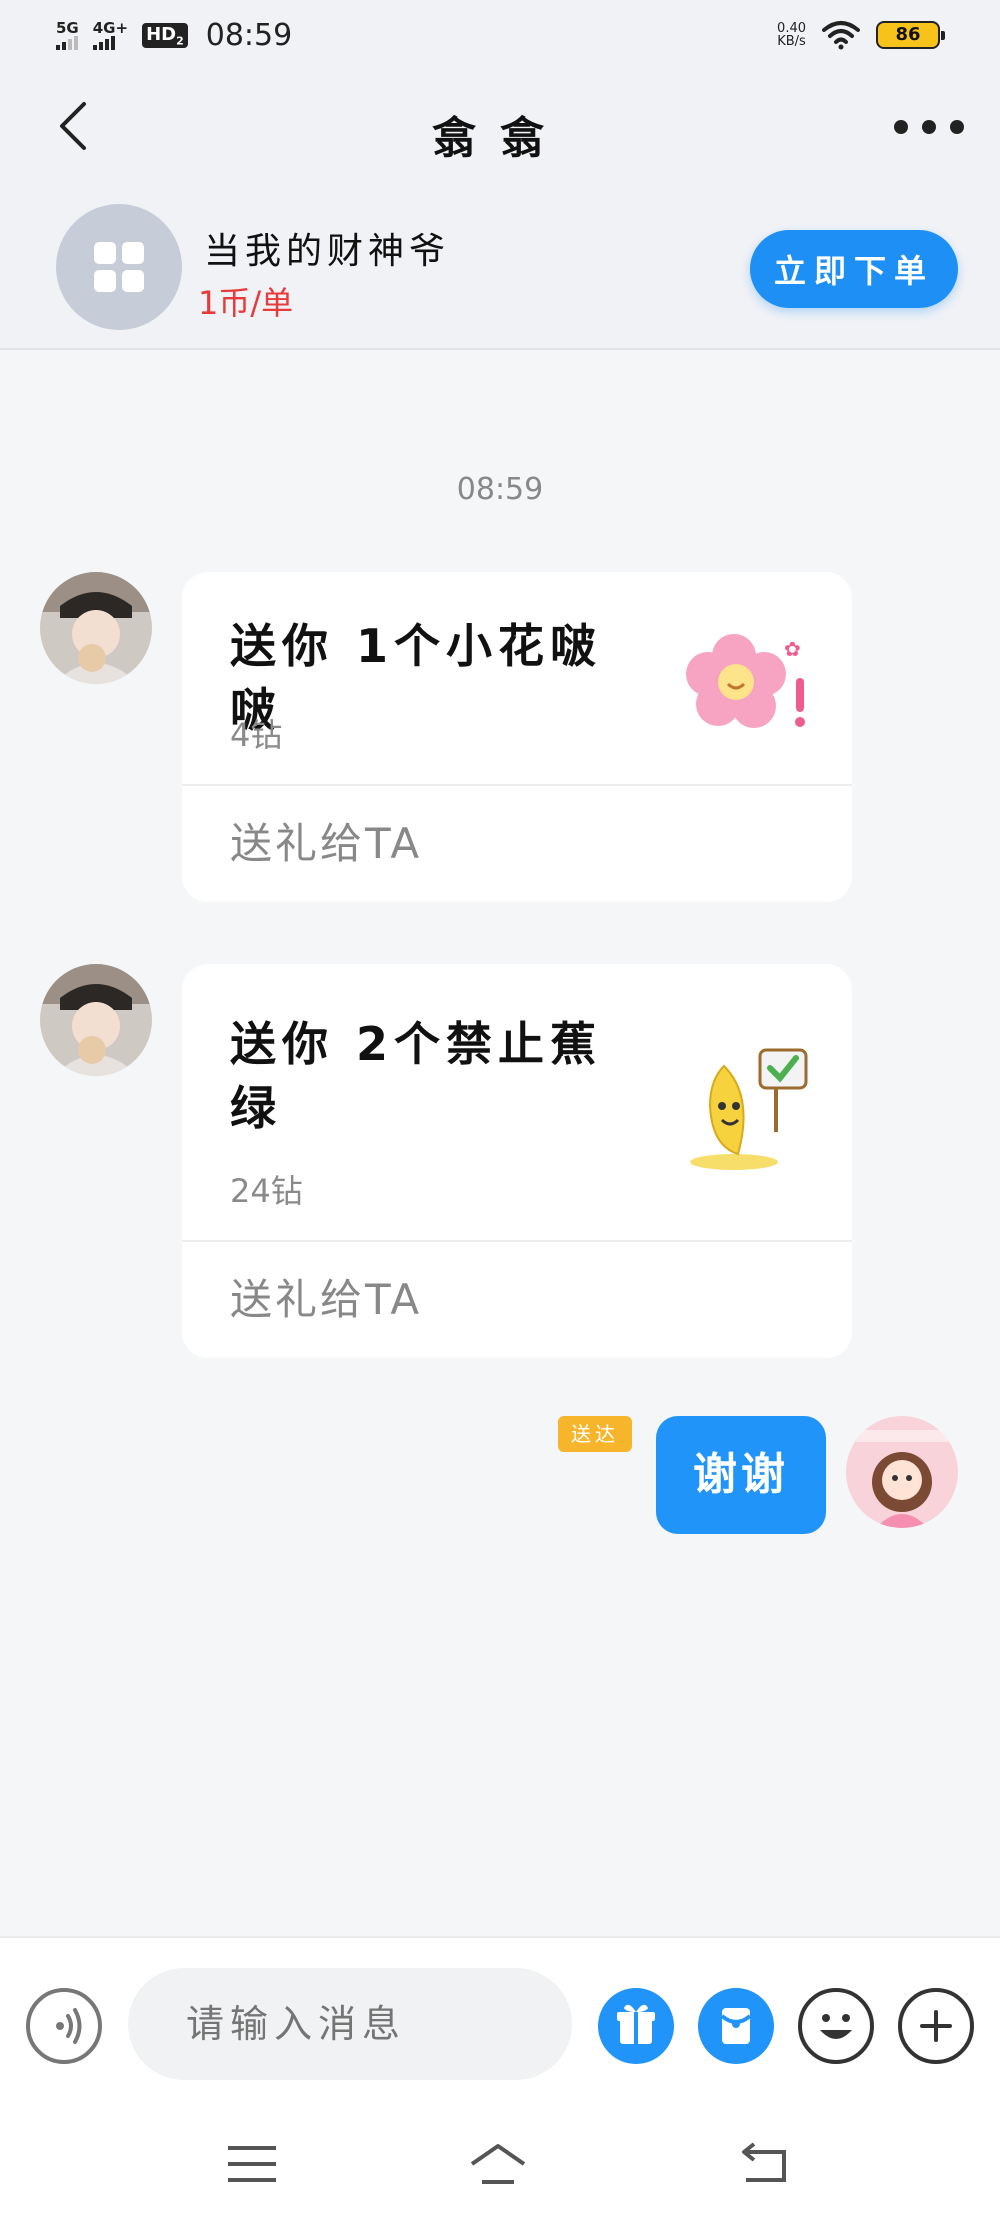  What do you see at coordinates (161, 34) in the screenshot?
I see `hd-label: HD` at bounding box center [161, 34].